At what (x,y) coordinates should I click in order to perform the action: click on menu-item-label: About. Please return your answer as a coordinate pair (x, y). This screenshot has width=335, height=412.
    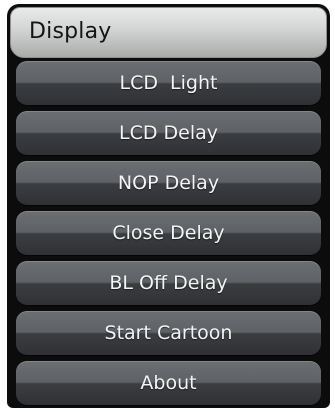
    Looking at the image, I should click on (168, 383).